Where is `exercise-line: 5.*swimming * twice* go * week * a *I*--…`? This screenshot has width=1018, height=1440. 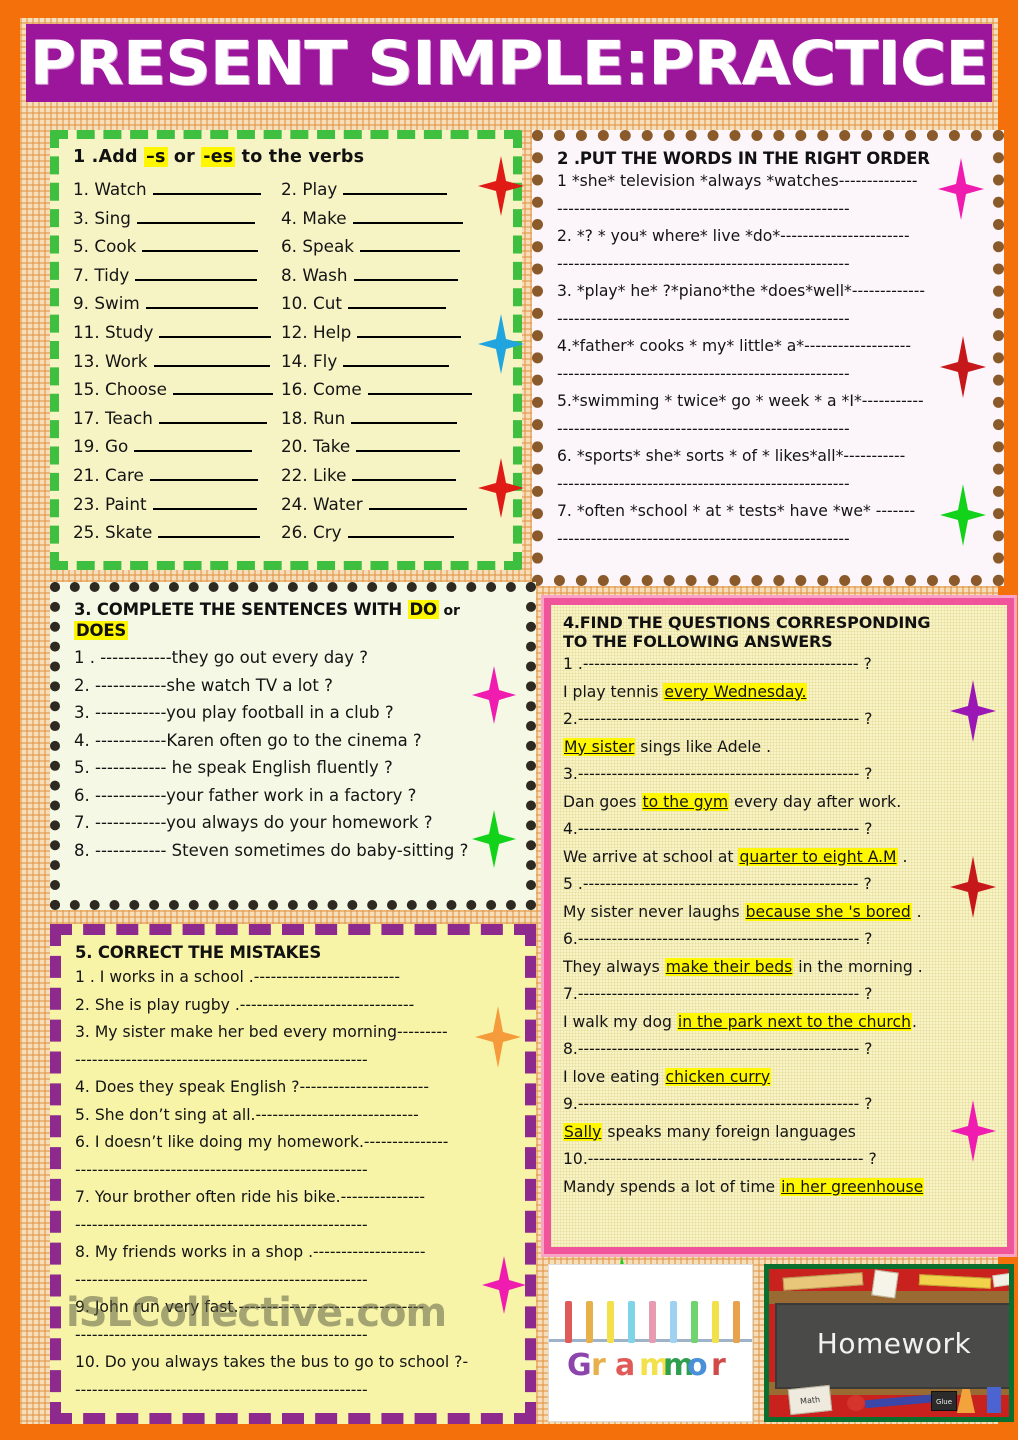 exercise-line: 5.*swimming * twice* go * week * a *I*--… is located at coordinates (769, 402).